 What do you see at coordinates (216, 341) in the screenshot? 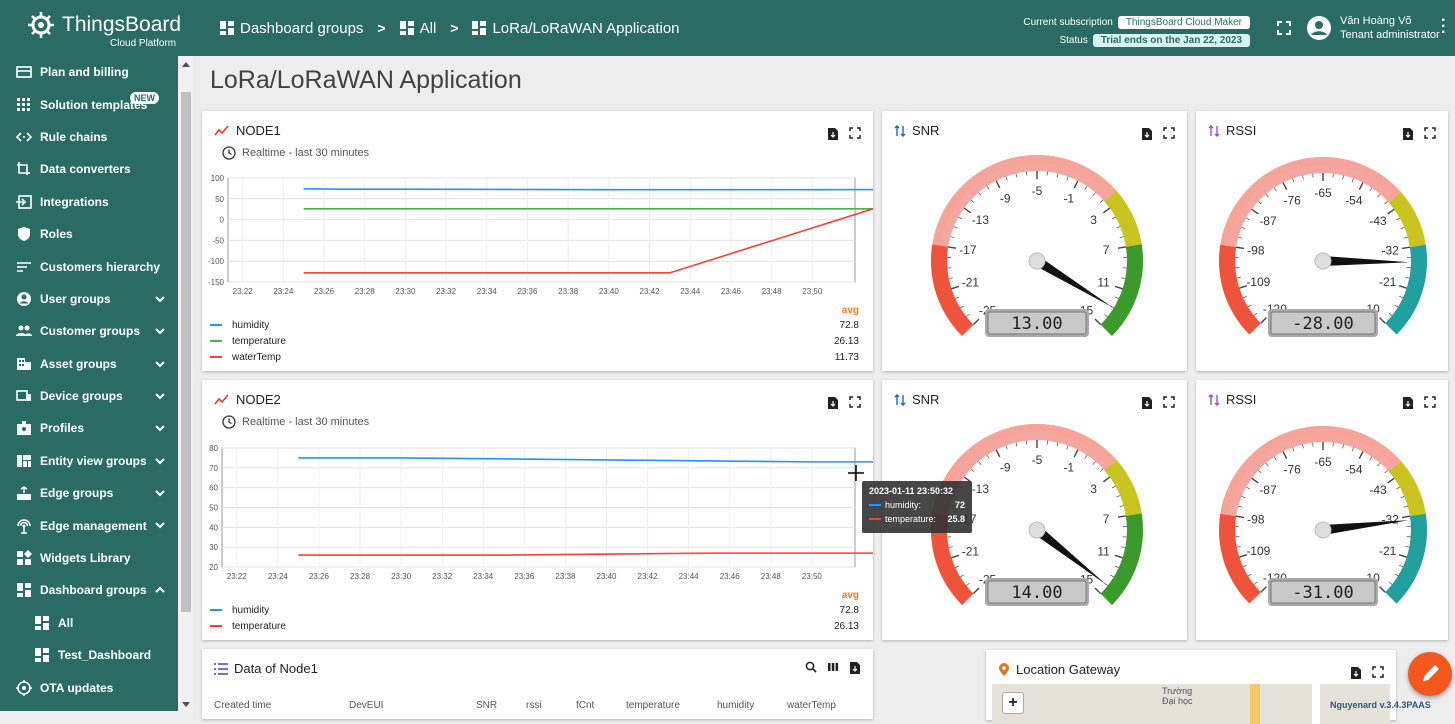
I see `legend-swatch` at bounding box center [216, 341].